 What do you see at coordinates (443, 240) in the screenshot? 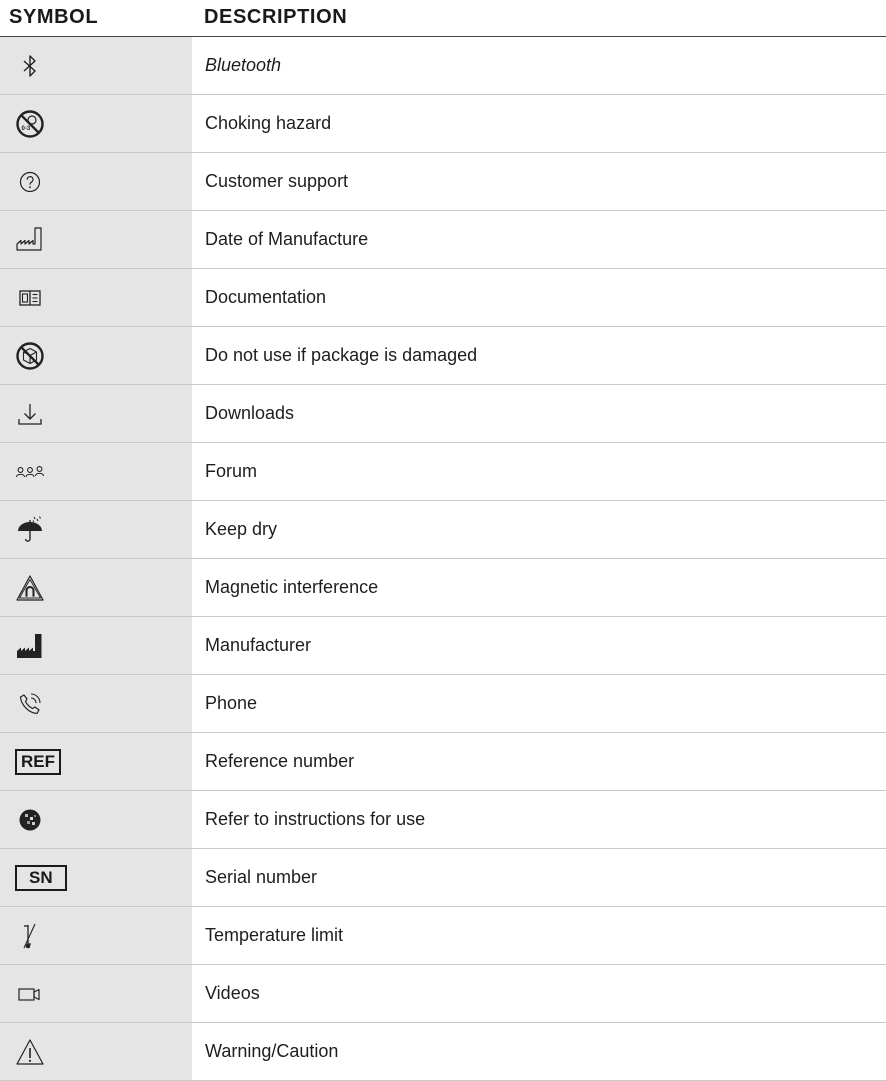
I see `table-row: Date of Manufacture` at bounding box center [443, 240].